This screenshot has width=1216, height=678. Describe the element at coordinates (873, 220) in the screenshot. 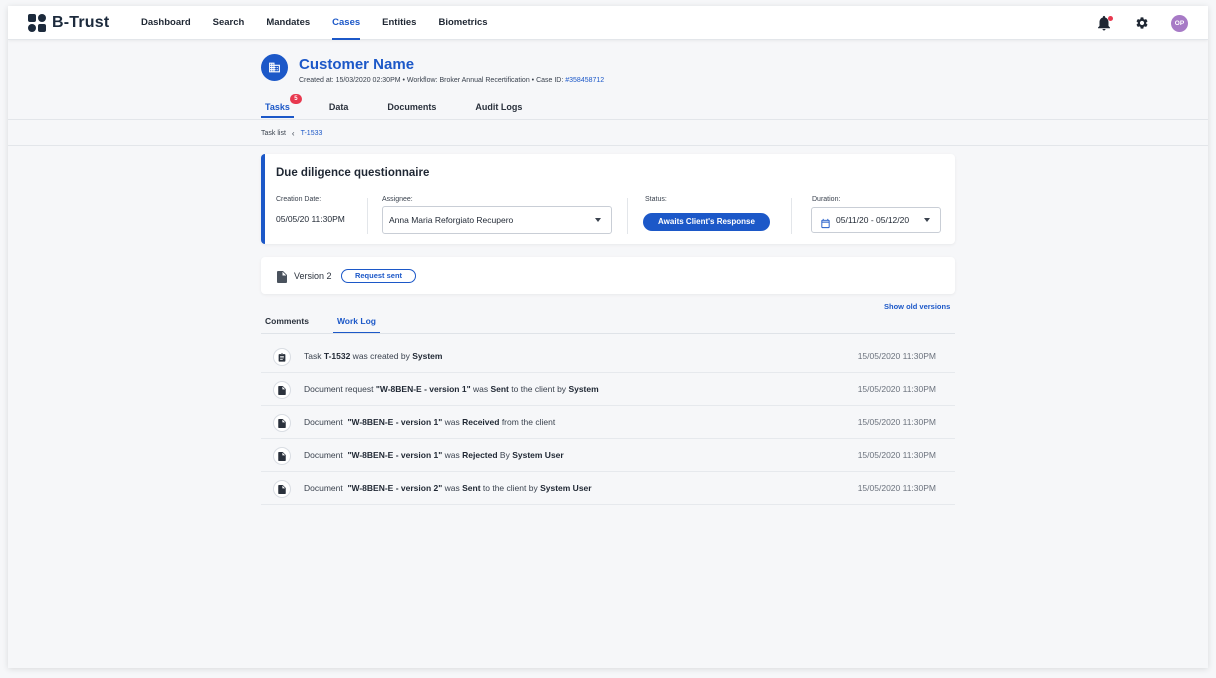

I see `duration-value: 05/11/20 - 05/12/20` at that location.